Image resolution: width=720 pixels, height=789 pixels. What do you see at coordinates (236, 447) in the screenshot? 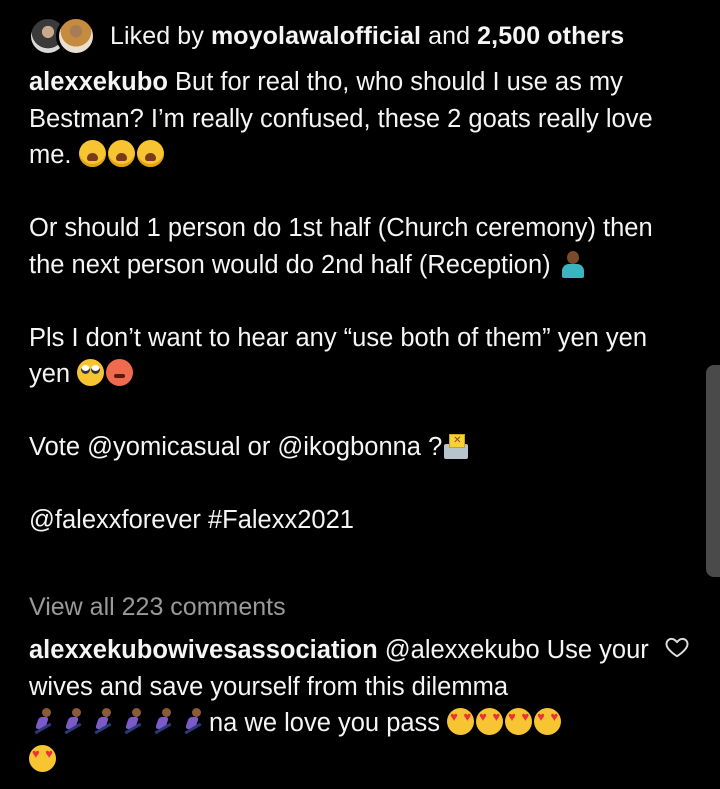
I see `caption-paragraph: Vote @yomicasual or @ikogbonna ?` at bounding box center [236, 447].